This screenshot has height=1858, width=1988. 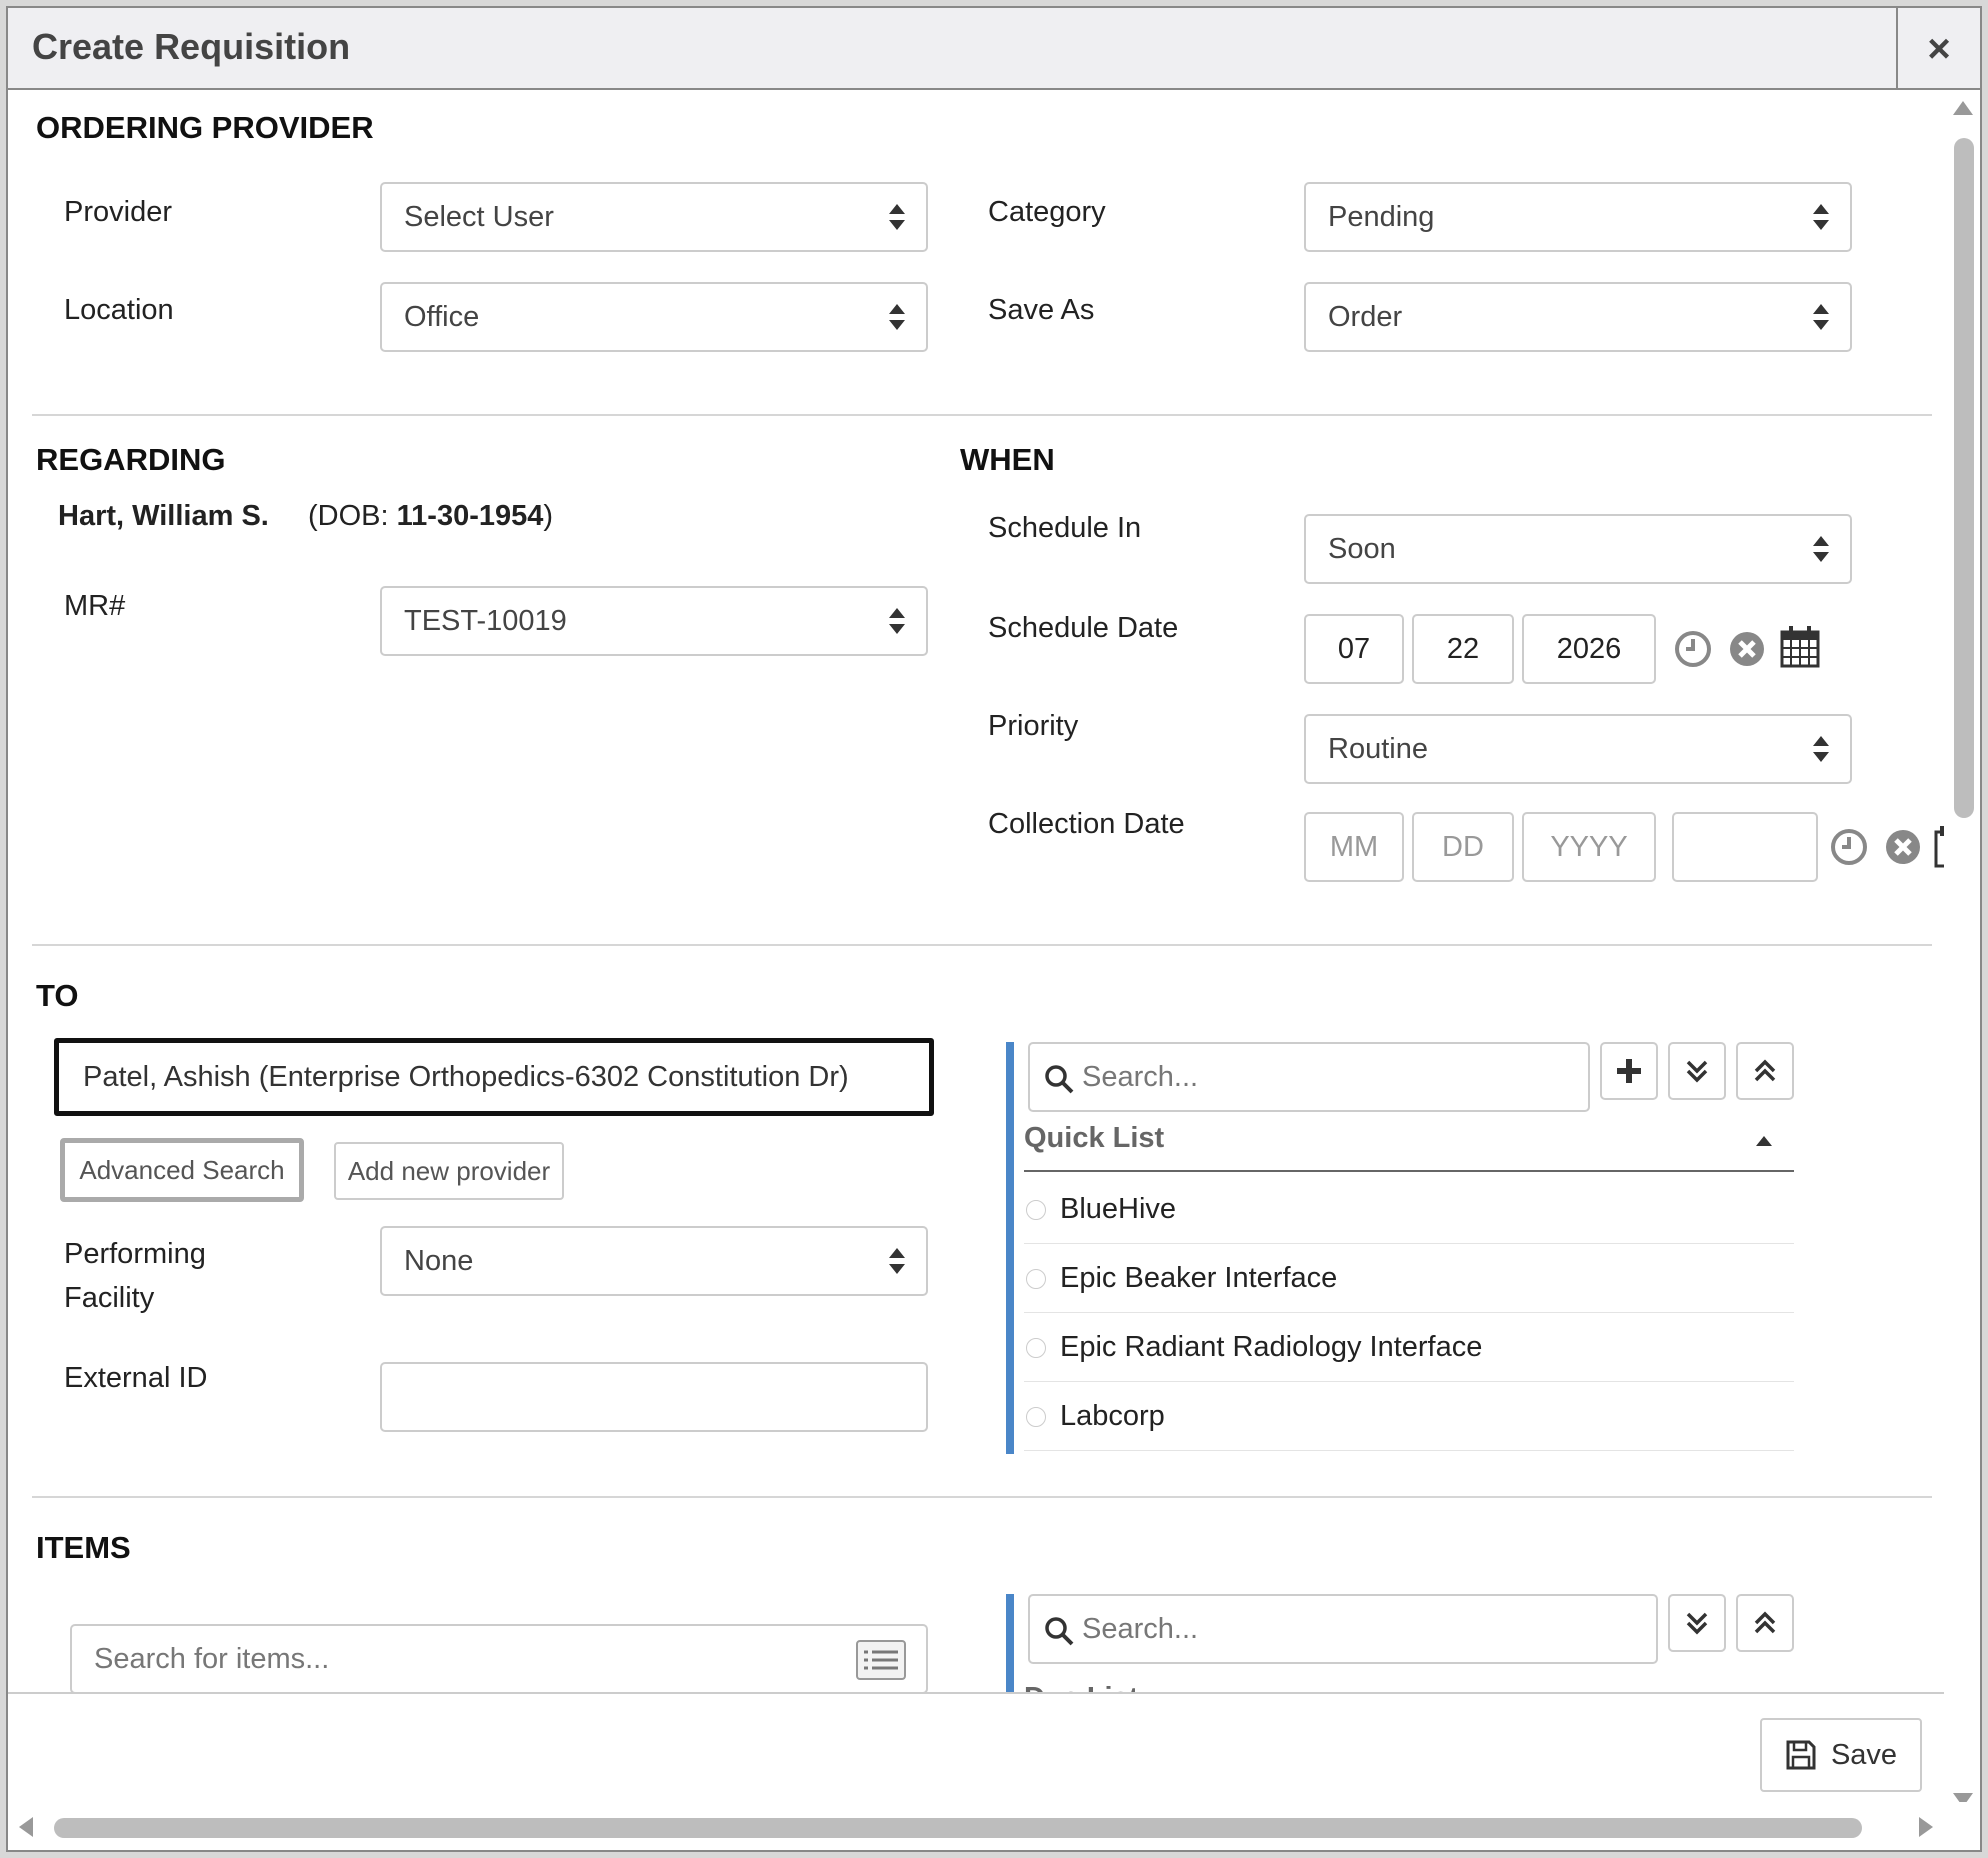 What do you see at coordinates (654, 1397) in the screenshot?
I see `external-id-input` at bounding box center [654, 1397].